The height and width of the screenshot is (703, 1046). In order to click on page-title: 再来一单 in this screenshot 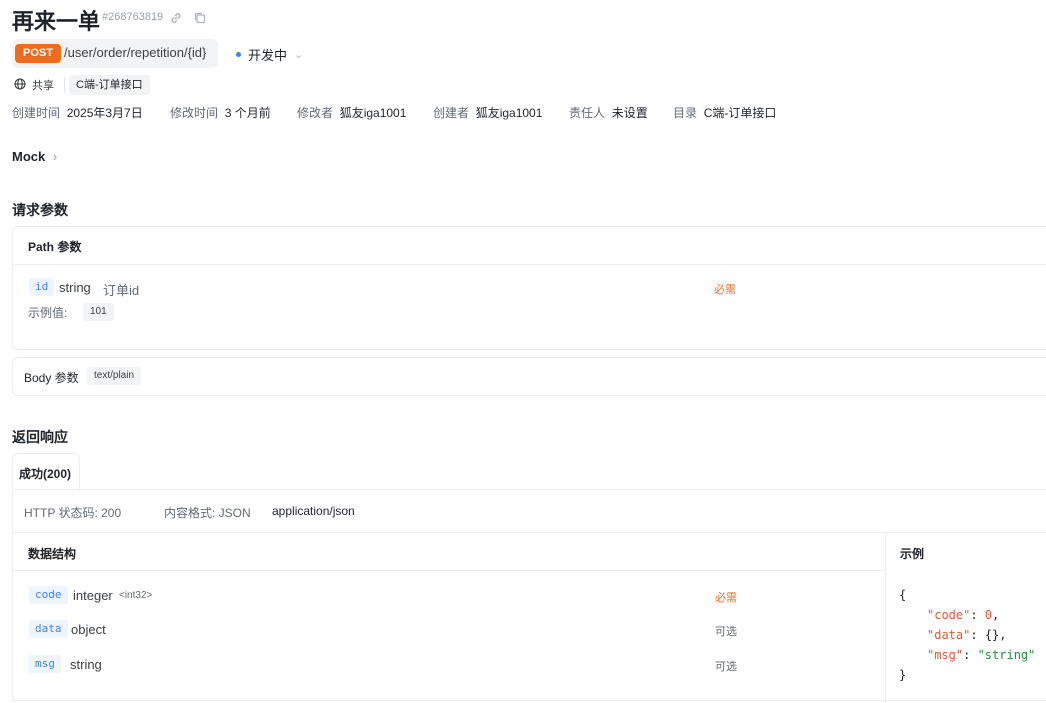, I will do `click(56, 21)`.